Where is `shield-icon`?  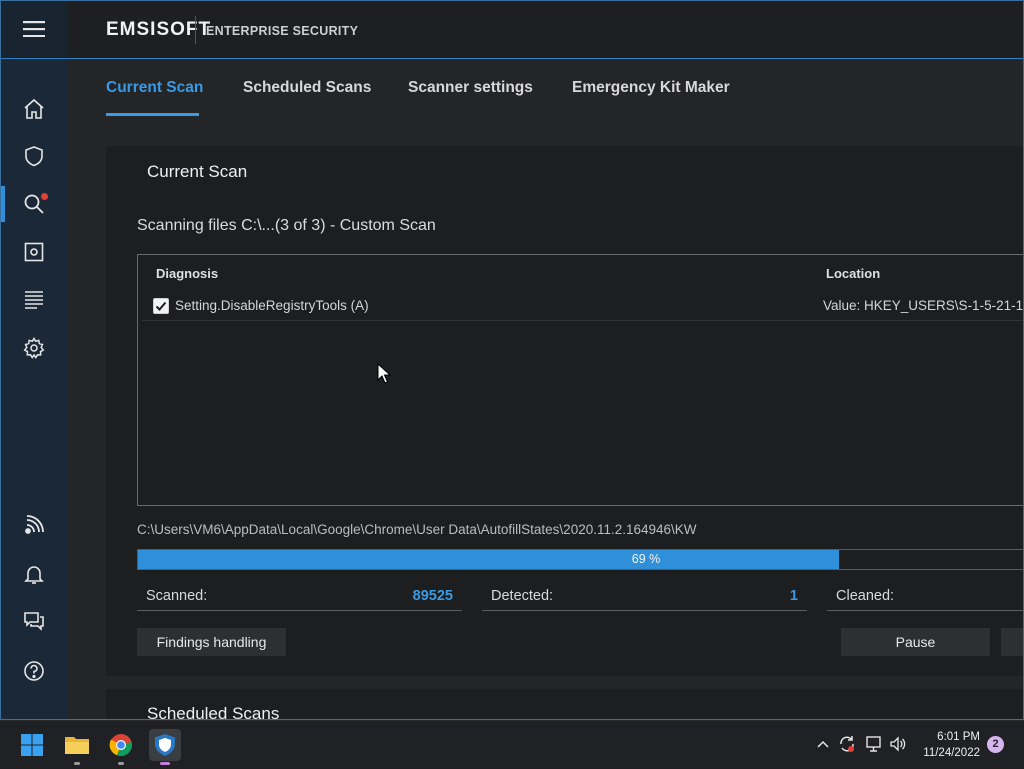
shield-icon is located at coordinates (34, 156).